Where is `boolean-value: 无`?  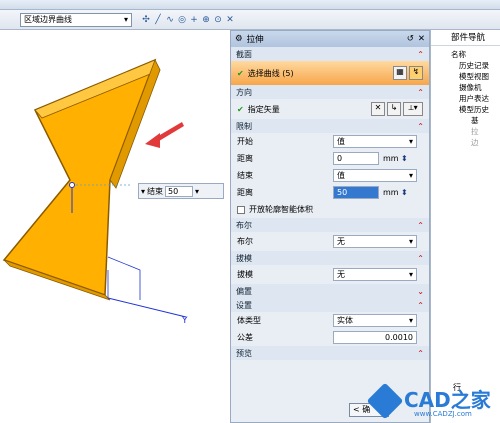
boolean-value: 无 is located at coordinates (341, 241).